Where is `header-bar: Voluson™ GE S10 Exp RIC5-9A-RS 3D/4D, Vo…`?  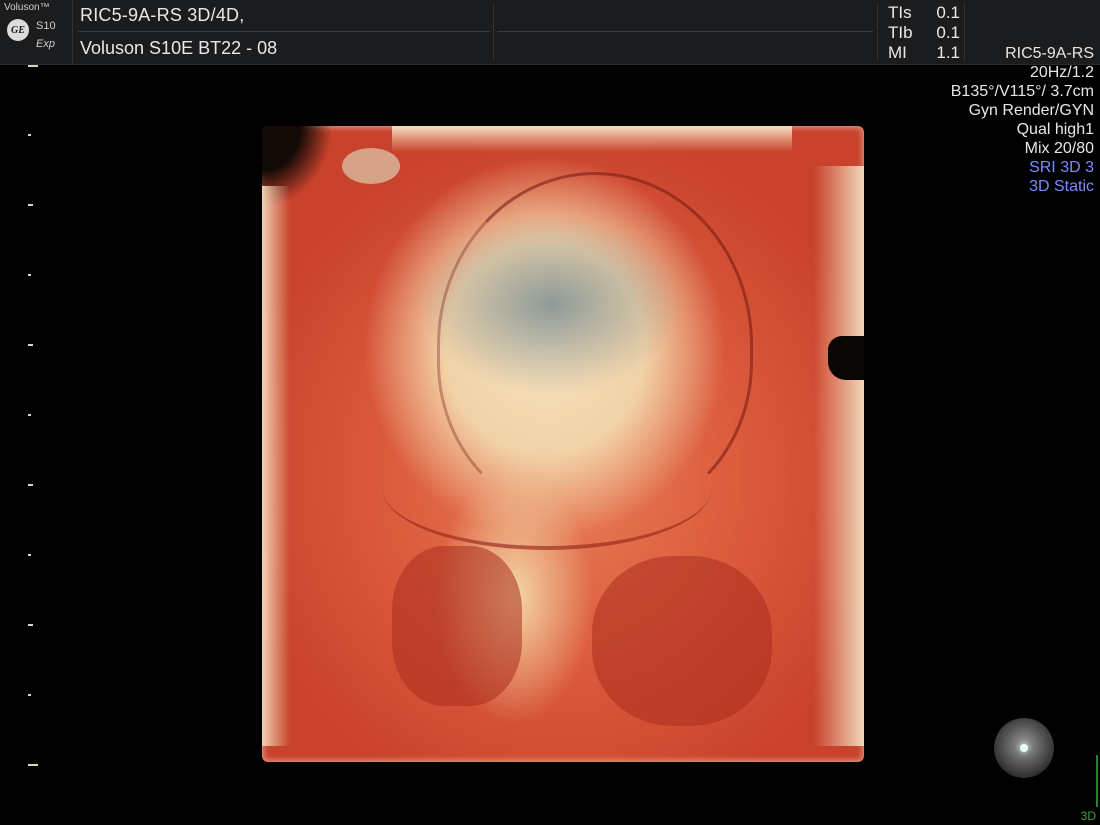
header-bar: Voluson™ GE S10 Exp RIC5-9A-RS 3D/4D, Vo… is located at coordinates (550, 32).